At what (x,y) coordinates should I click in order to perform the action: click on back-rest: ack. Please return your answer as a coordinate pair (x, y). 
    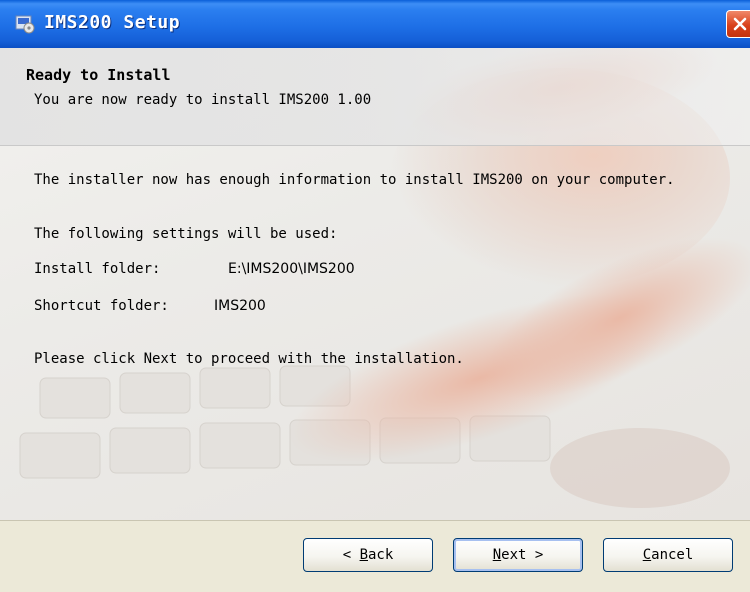
    Looking at the image, I should click on (381, 555).